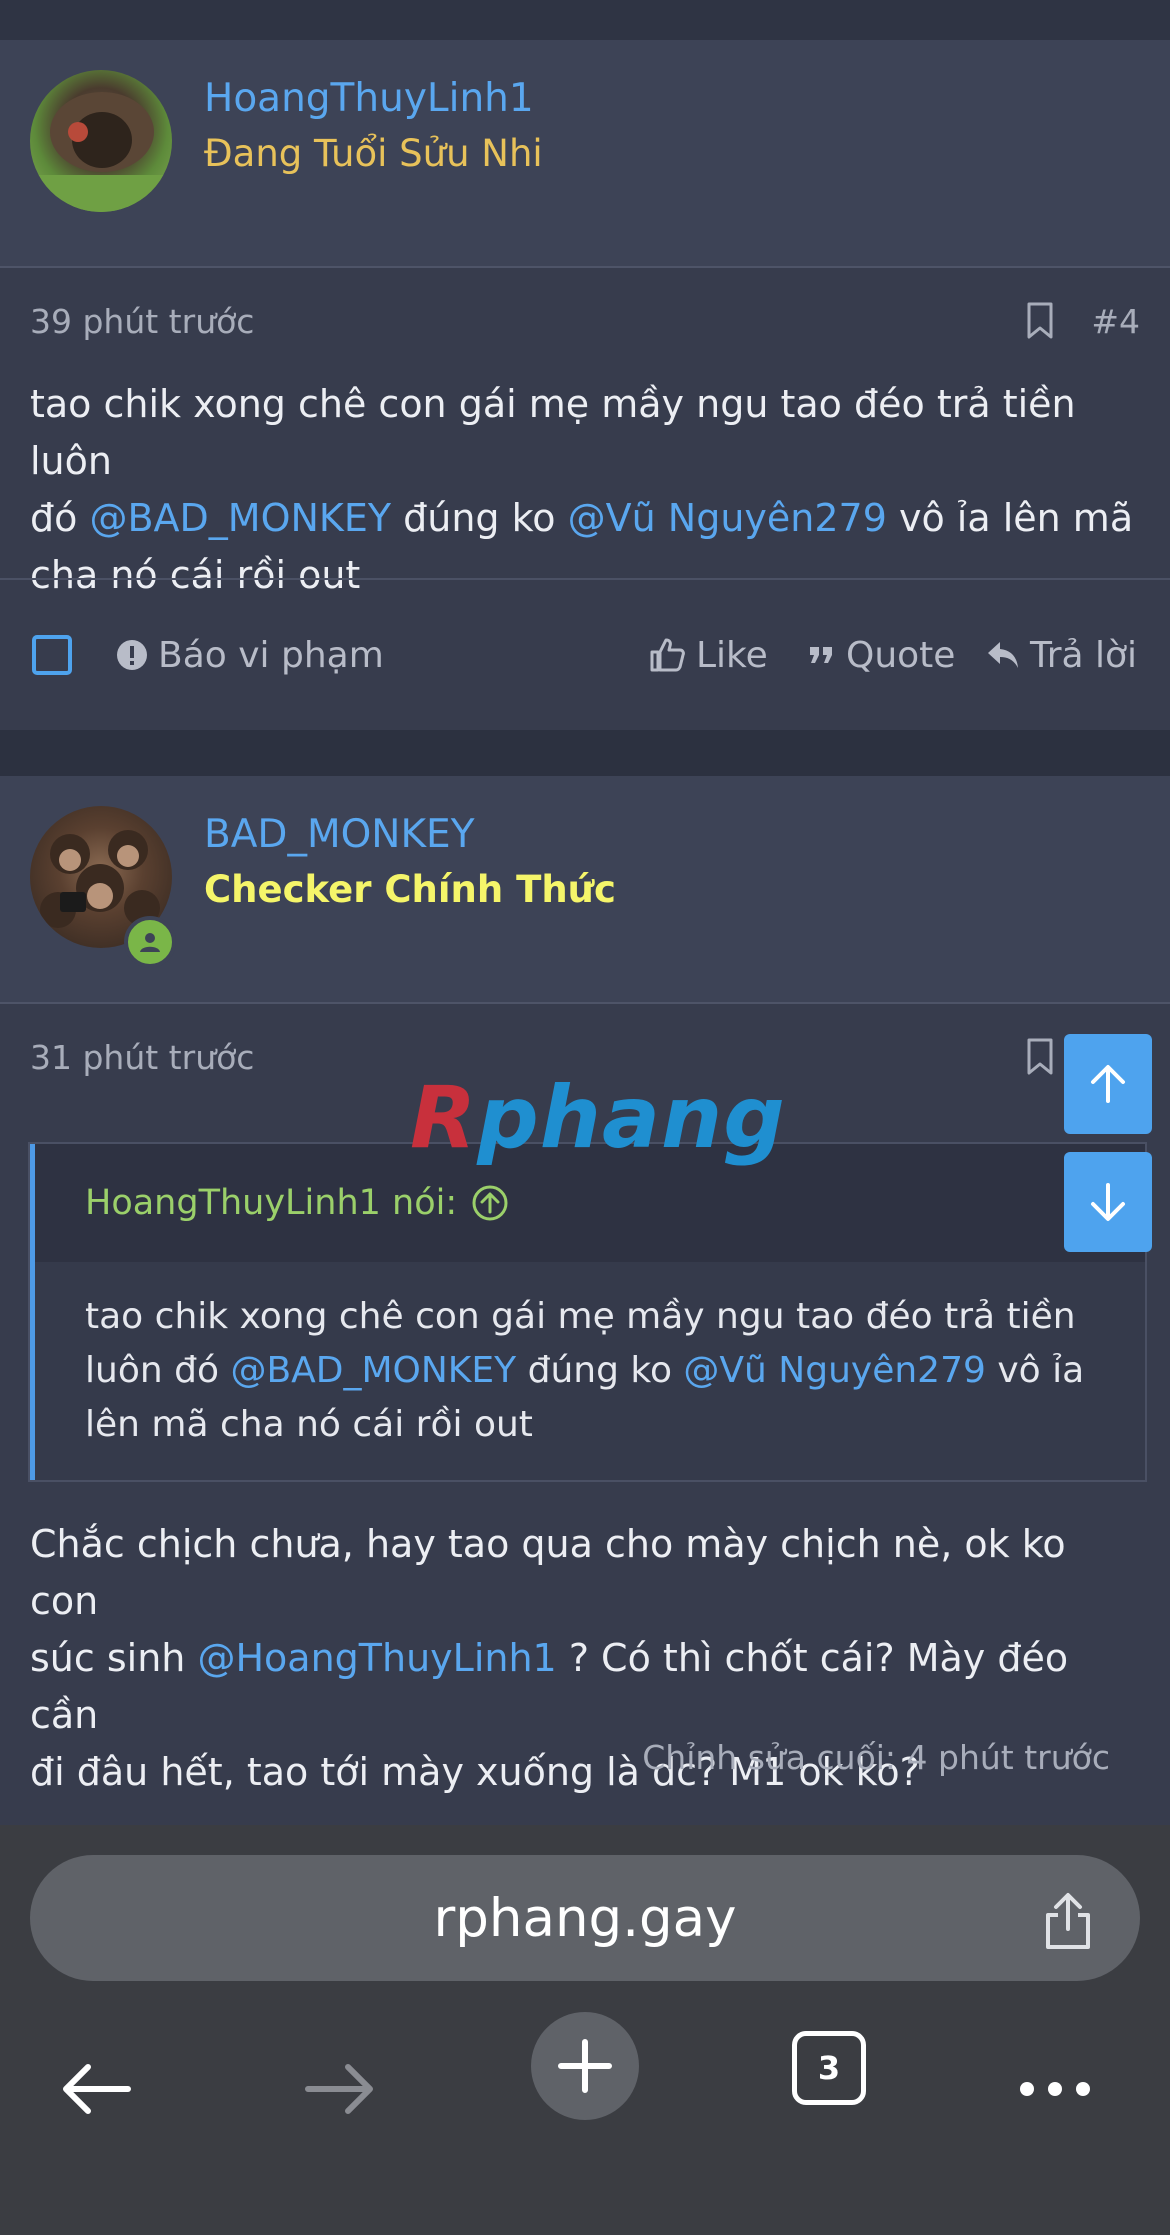 The height and width of the screenshot is (2235, 1170). Describe the element at coordinates (631, 1118) in the screenshot. I see `logo-text: phang` at that location.